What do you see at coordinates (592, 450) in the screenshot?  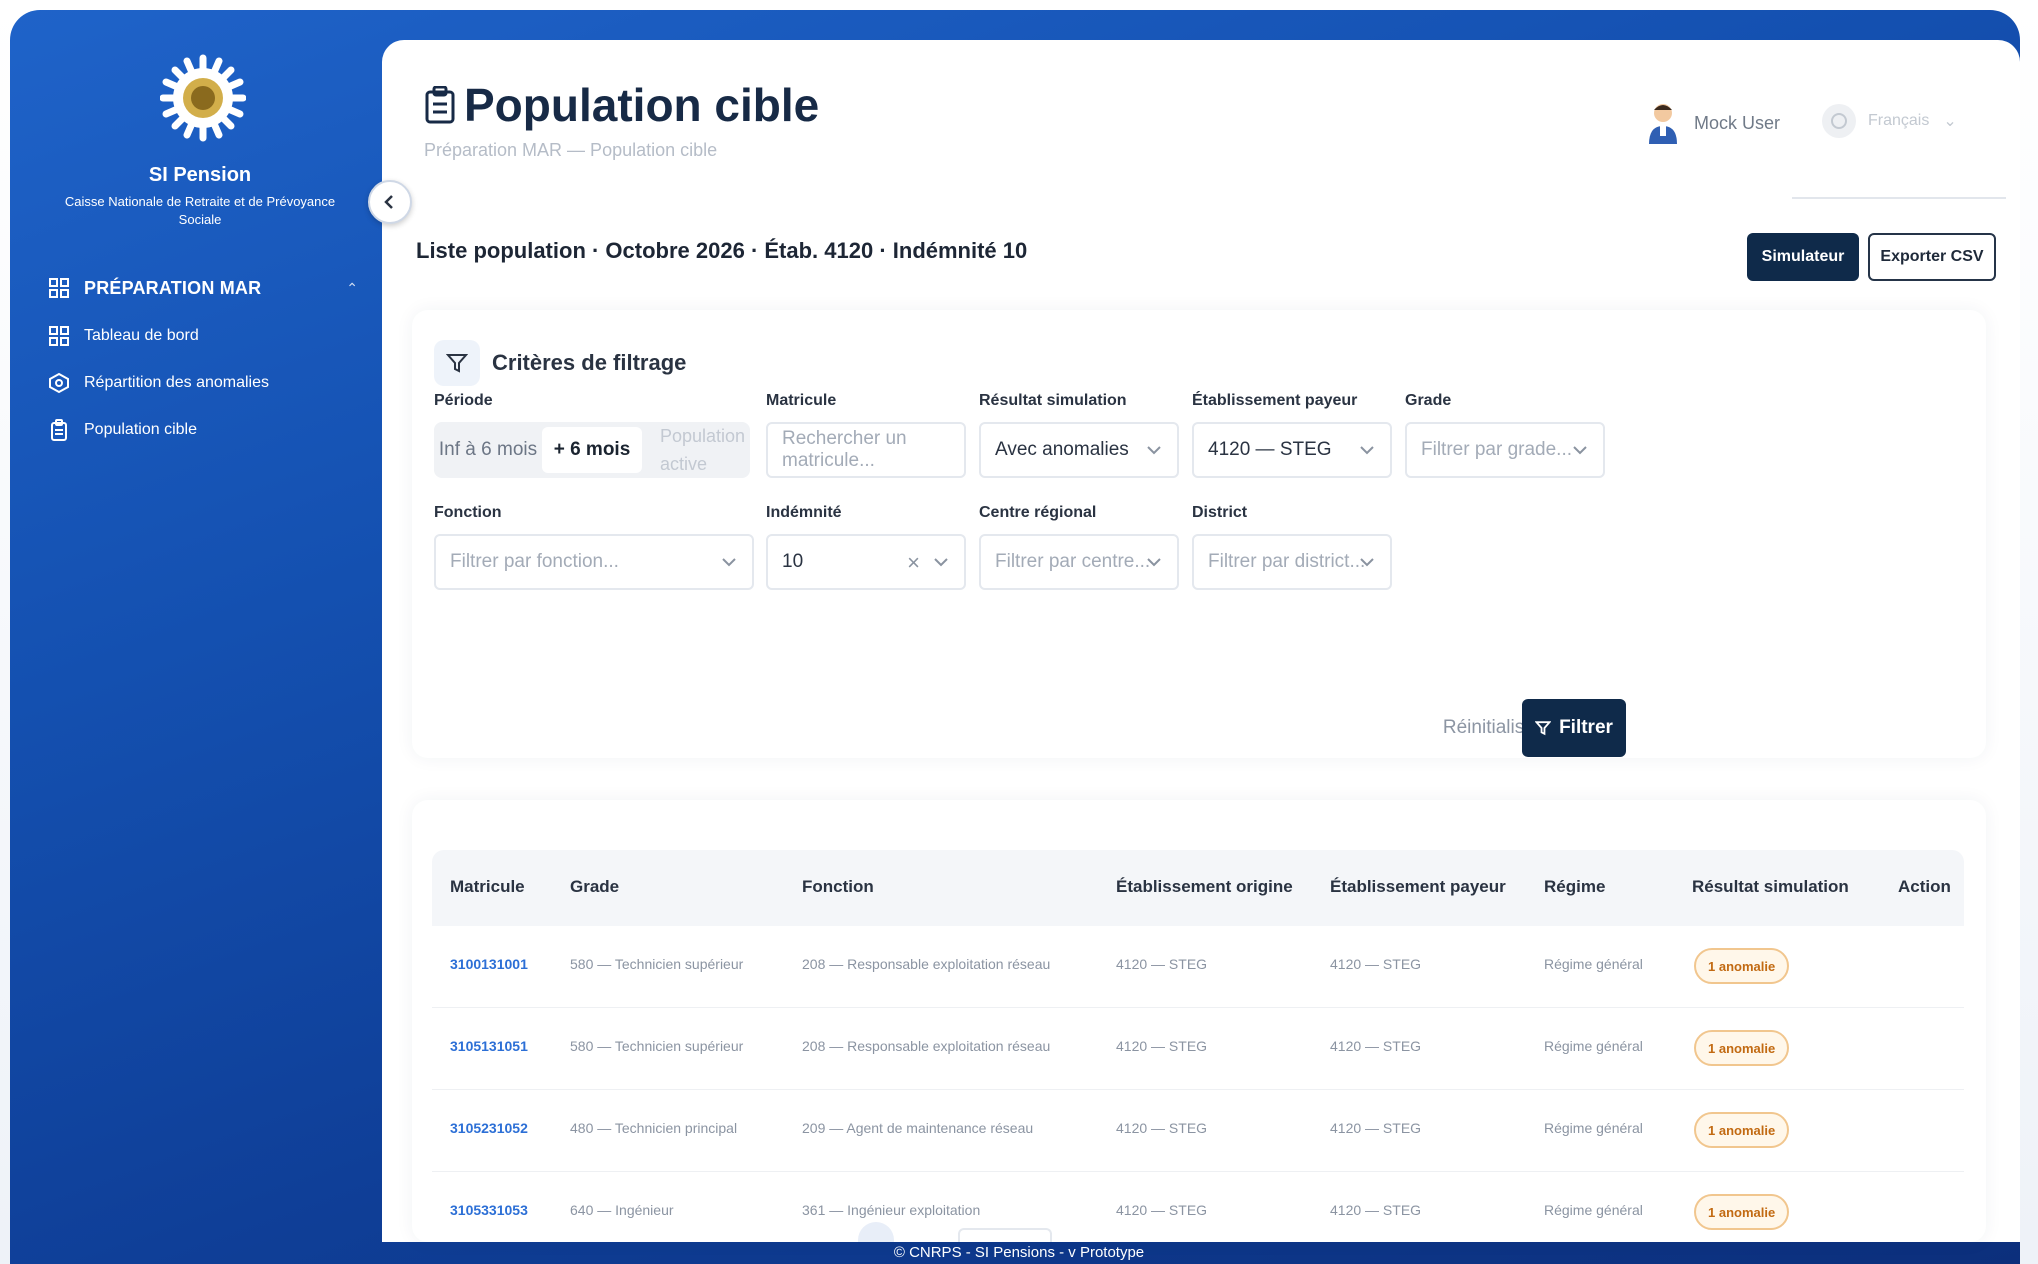 I see `periode-option-plus-6-mois: + 6 mois` at bounding box center [592, 450].